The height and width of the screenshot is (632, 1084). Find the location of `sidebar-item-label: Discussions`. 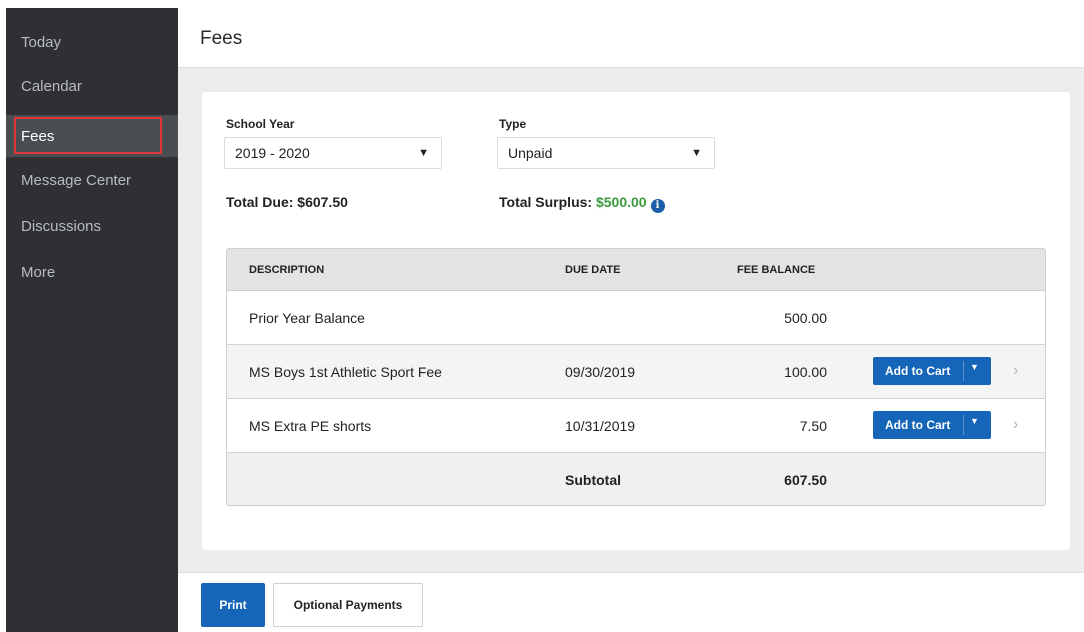

sidebar-item-label: Discussions is located at coordinates (61, 226).